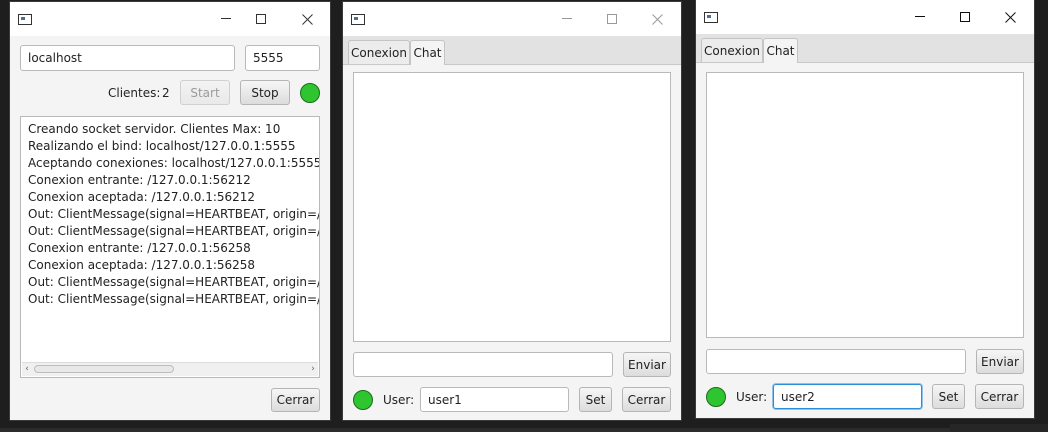 This screenshot has height=432, width=1048. I want to click on scrollbar-thumb, so click(104, 369).